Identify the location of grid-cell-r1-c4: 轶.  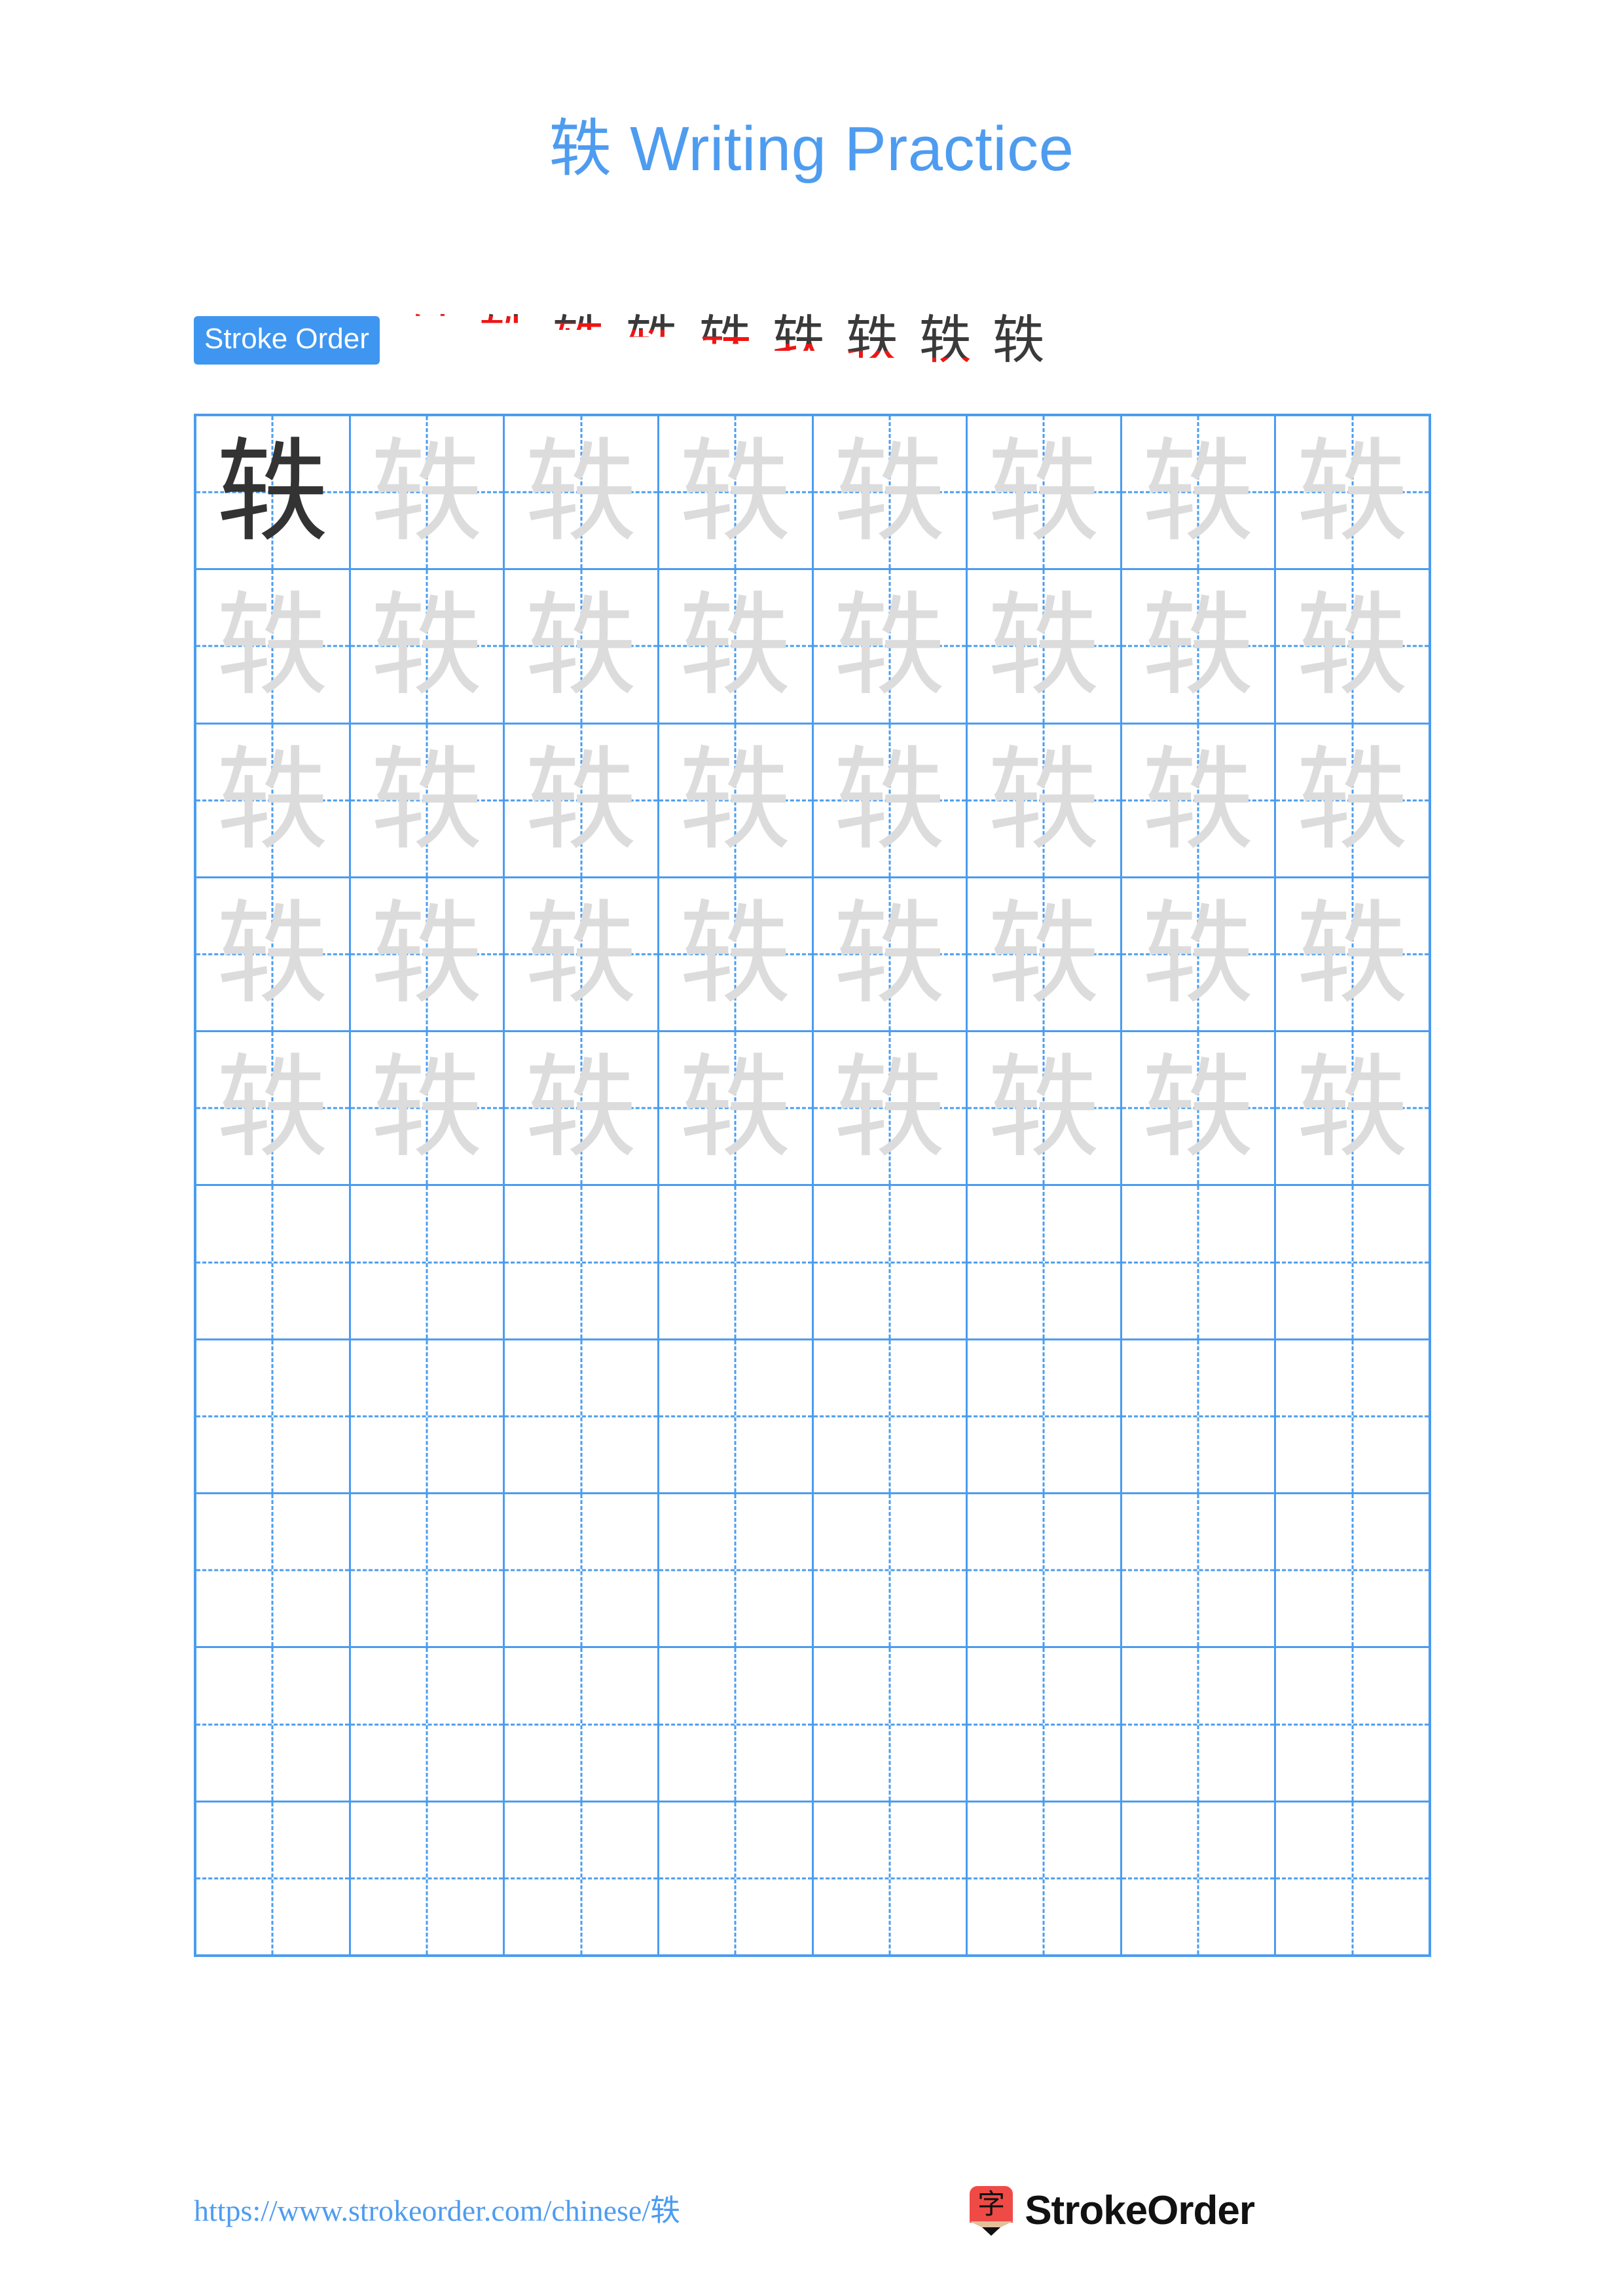
(736, 492).